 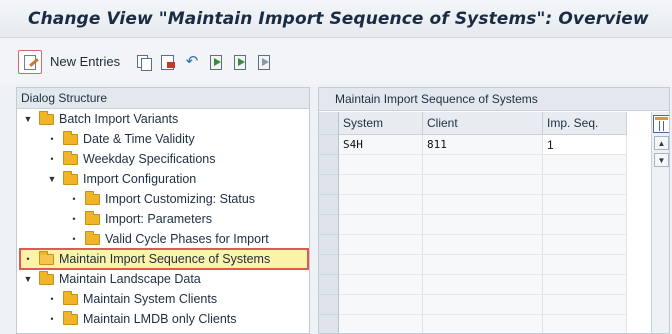 What do you see at coordinates (85, 61) in the screenshot?
I see `new-entries-label: New Entries` at bounding box center [85, 61].